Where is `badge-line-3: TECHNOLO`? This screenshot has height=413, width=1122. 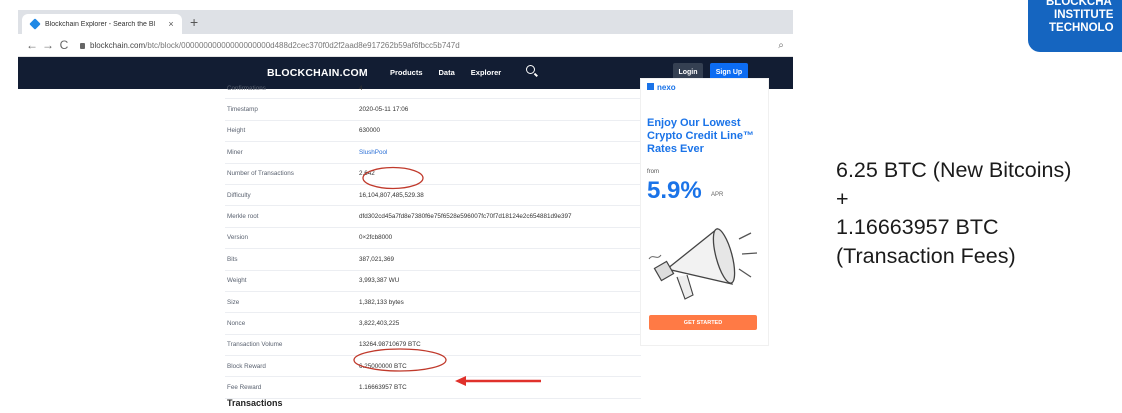 badge-line-3: TECHNOLO is located at coordinates (1081, 28).